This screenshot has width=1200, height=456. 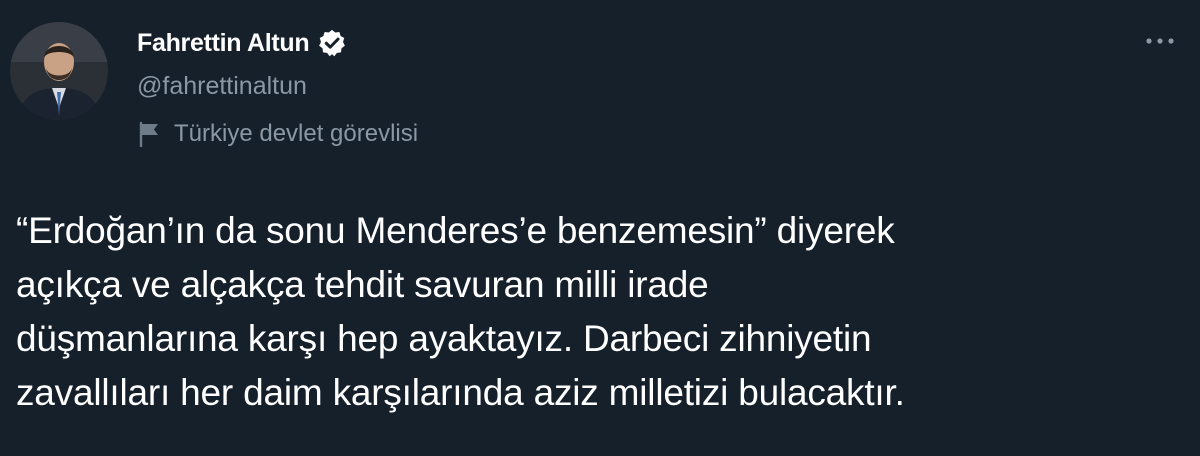 What do you see at coordinates (150, 134) in the screenshot?
I see `flag-icon` at bounding box center [150, 134].